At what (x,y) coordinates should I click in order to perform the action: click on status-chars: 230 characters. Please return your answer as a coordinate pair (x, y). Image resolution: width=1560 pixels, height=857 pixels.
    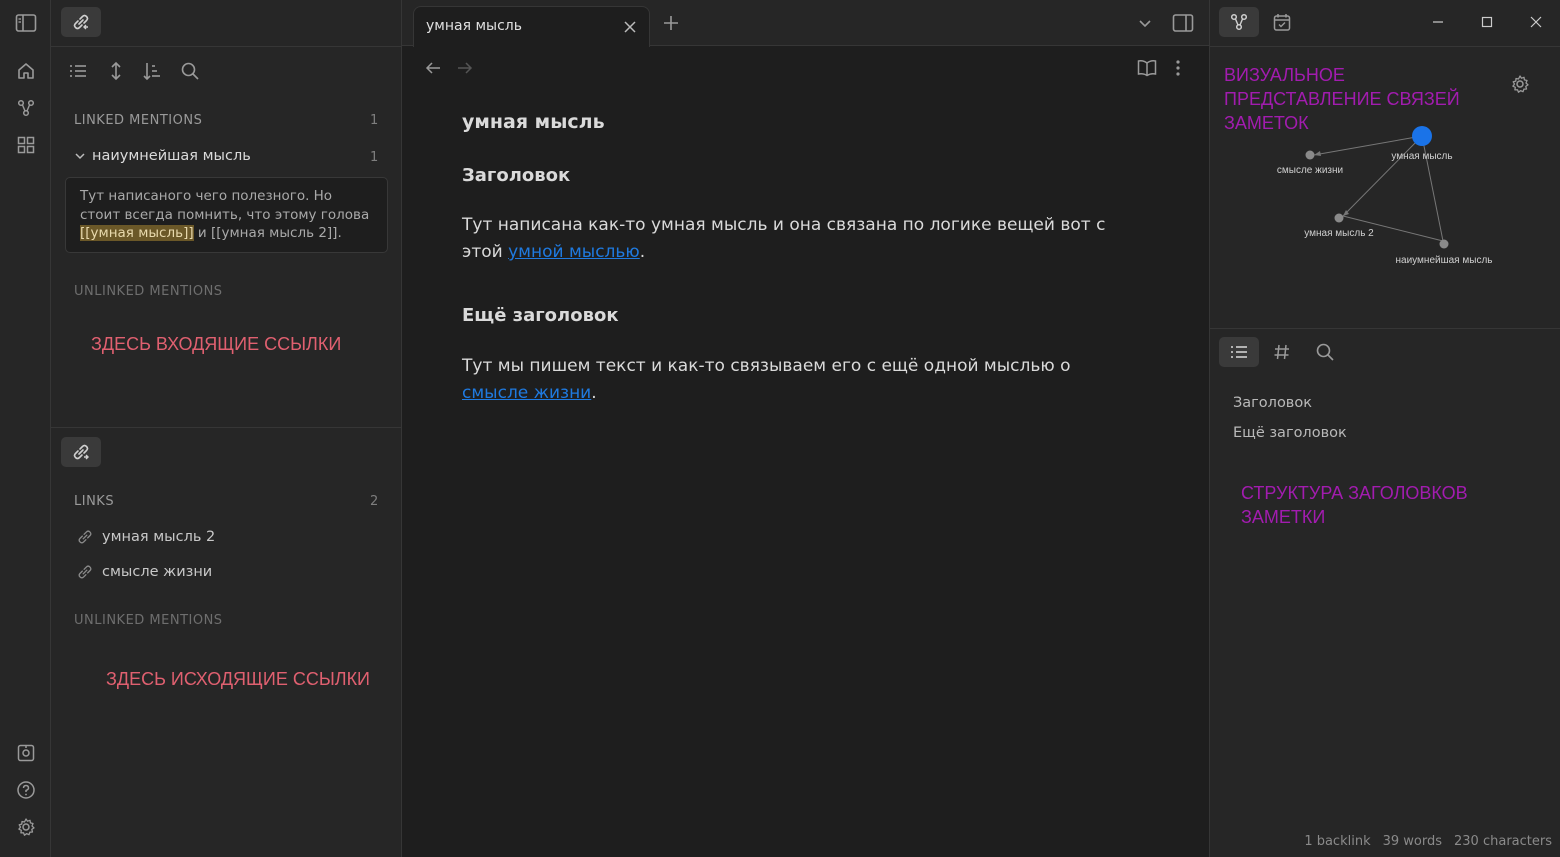
    Looking at the image, I should click on (1503, 841).